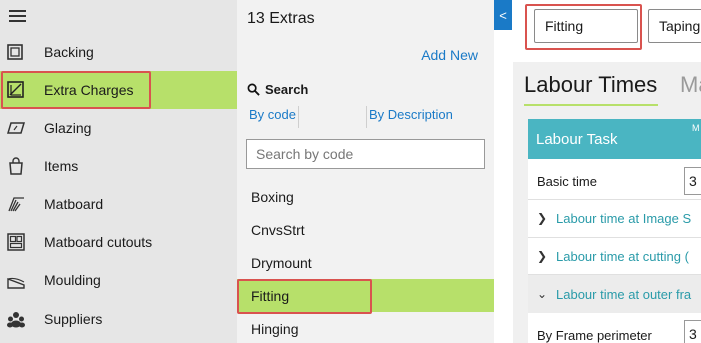 This screenshot has height=343, width=701. Describe the element at coordinates (365, 262) in the screenshot. I see `list-item: Drymount` at that location.